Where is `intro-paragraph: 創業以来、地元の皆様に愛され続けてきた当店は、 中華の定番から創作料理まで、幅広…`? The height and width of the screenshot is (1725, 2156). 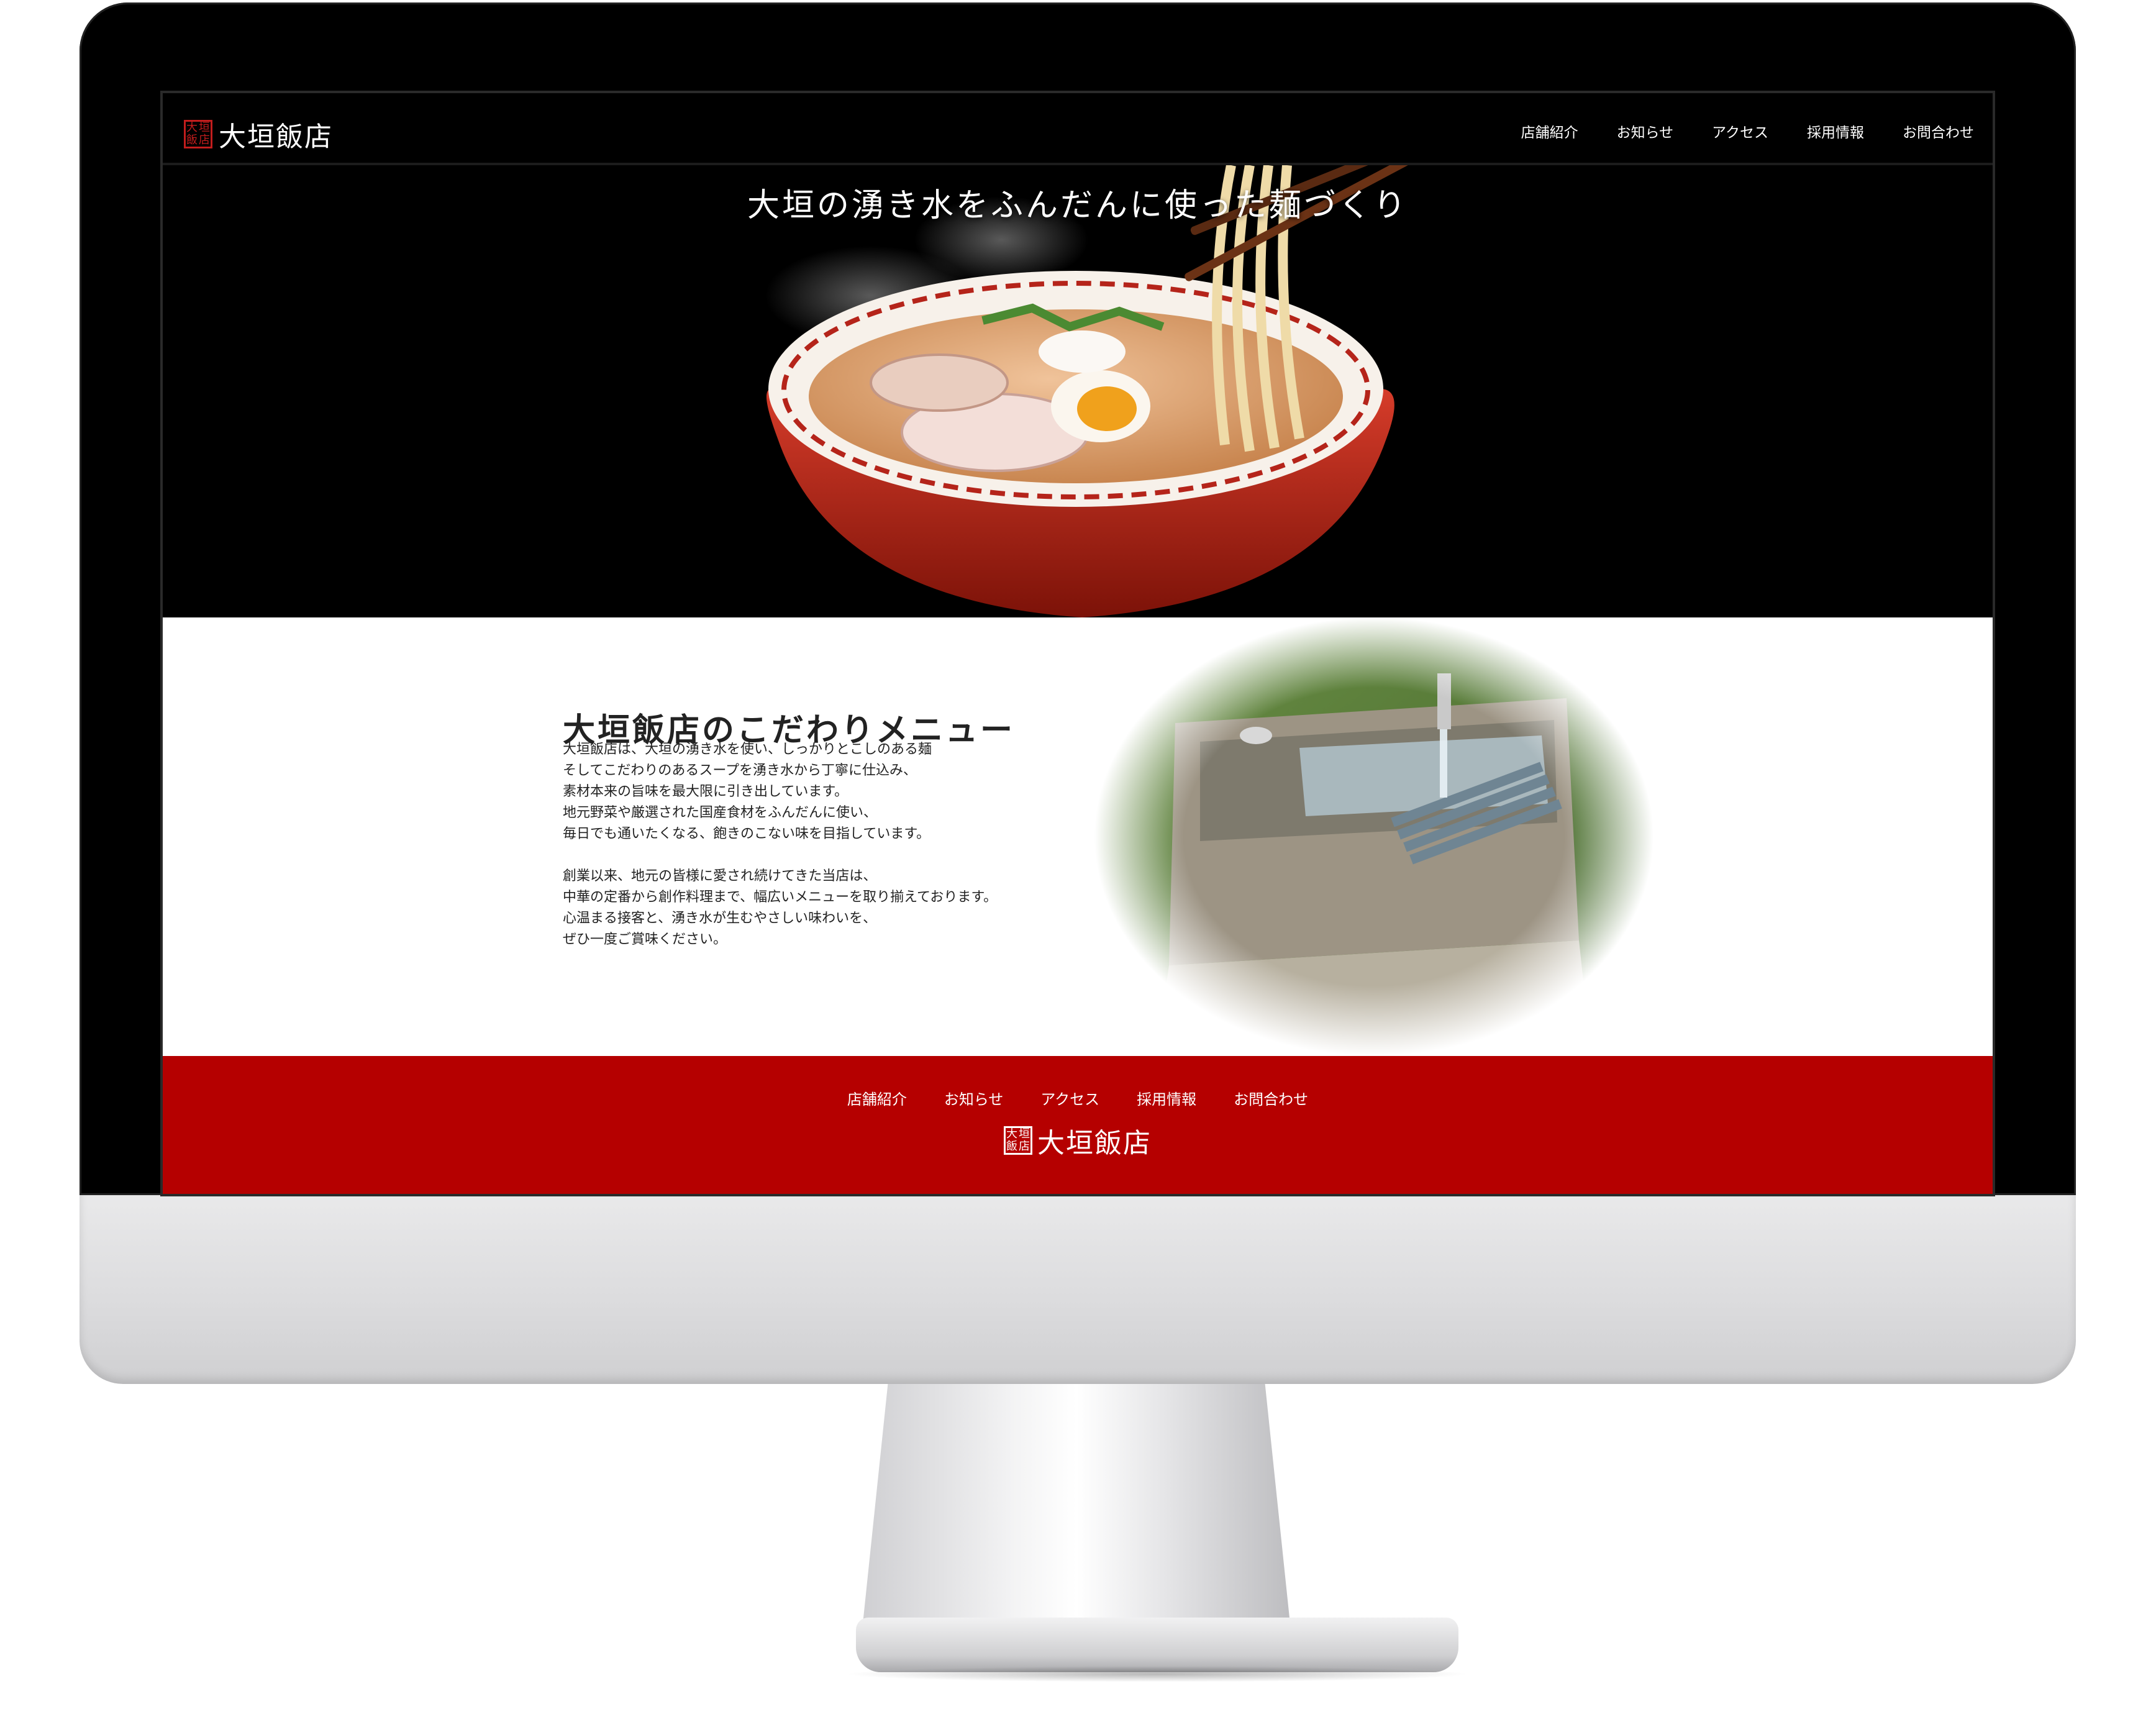 intro-paragraph: 創業以来、地元の皆様に愛され続けてきた当店は、 中華の定番から創作料理まで、幅広… is located at coordinates (781, 907).